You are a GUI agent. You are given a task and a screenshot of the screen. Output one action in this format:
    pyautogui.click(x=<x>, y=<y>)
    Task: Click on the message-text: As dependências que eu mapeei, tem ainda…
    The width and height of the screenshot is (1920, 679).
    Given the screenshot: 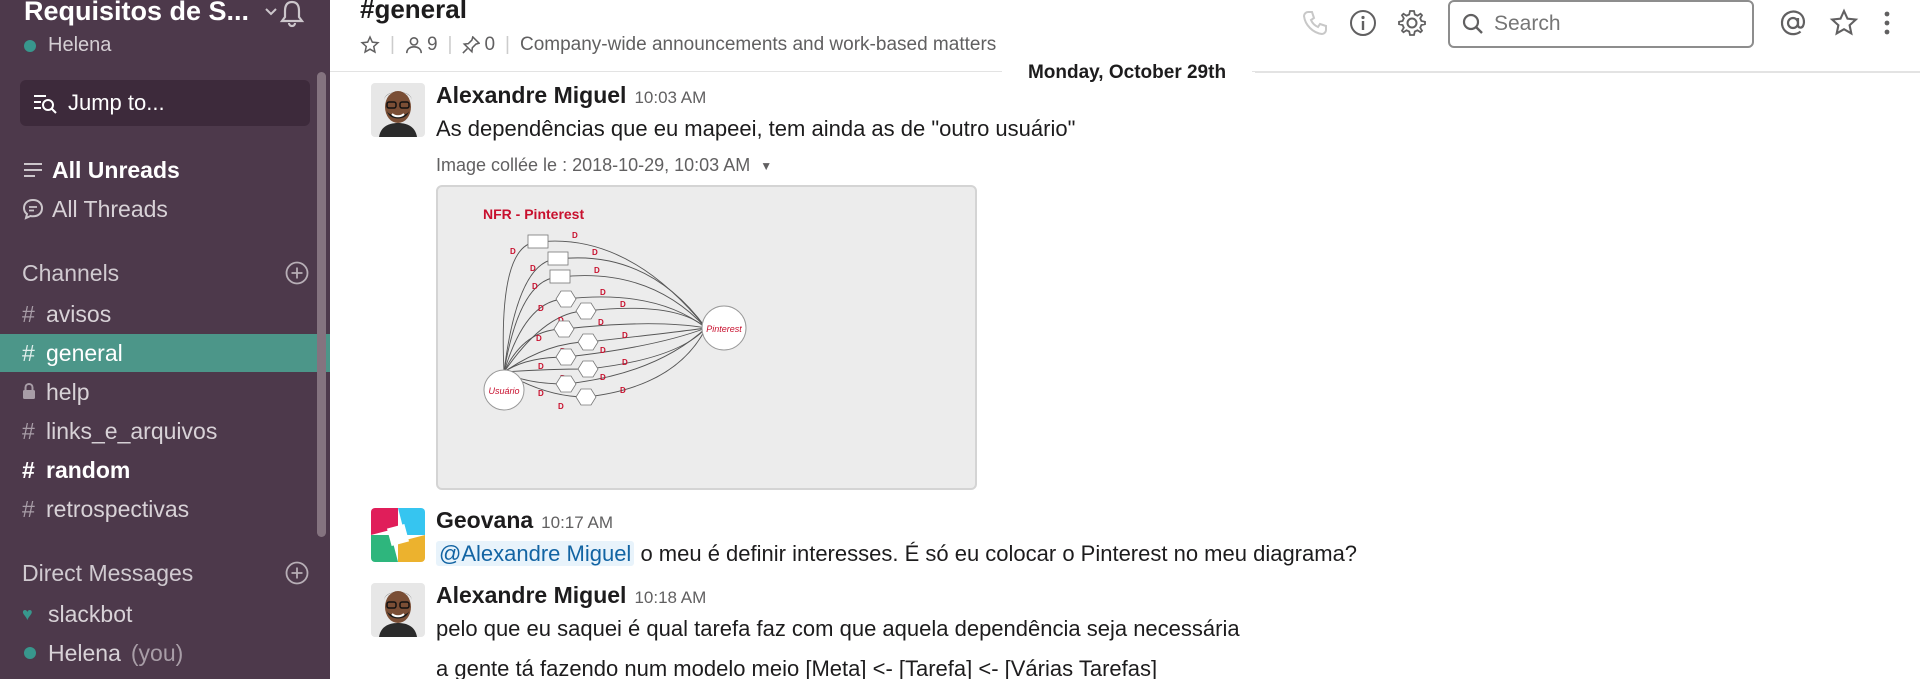 What is the action you would take?
    pyautogui.click(x=756, y=128)
    